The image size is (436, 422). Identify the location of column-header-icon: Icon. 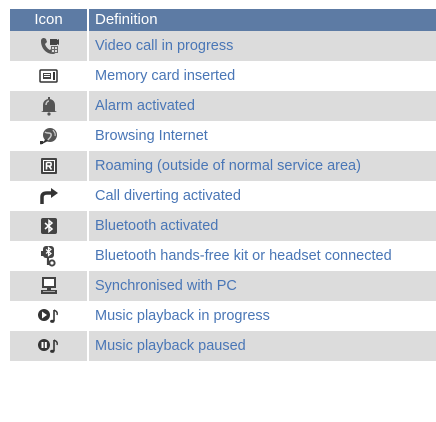
(49, 20).